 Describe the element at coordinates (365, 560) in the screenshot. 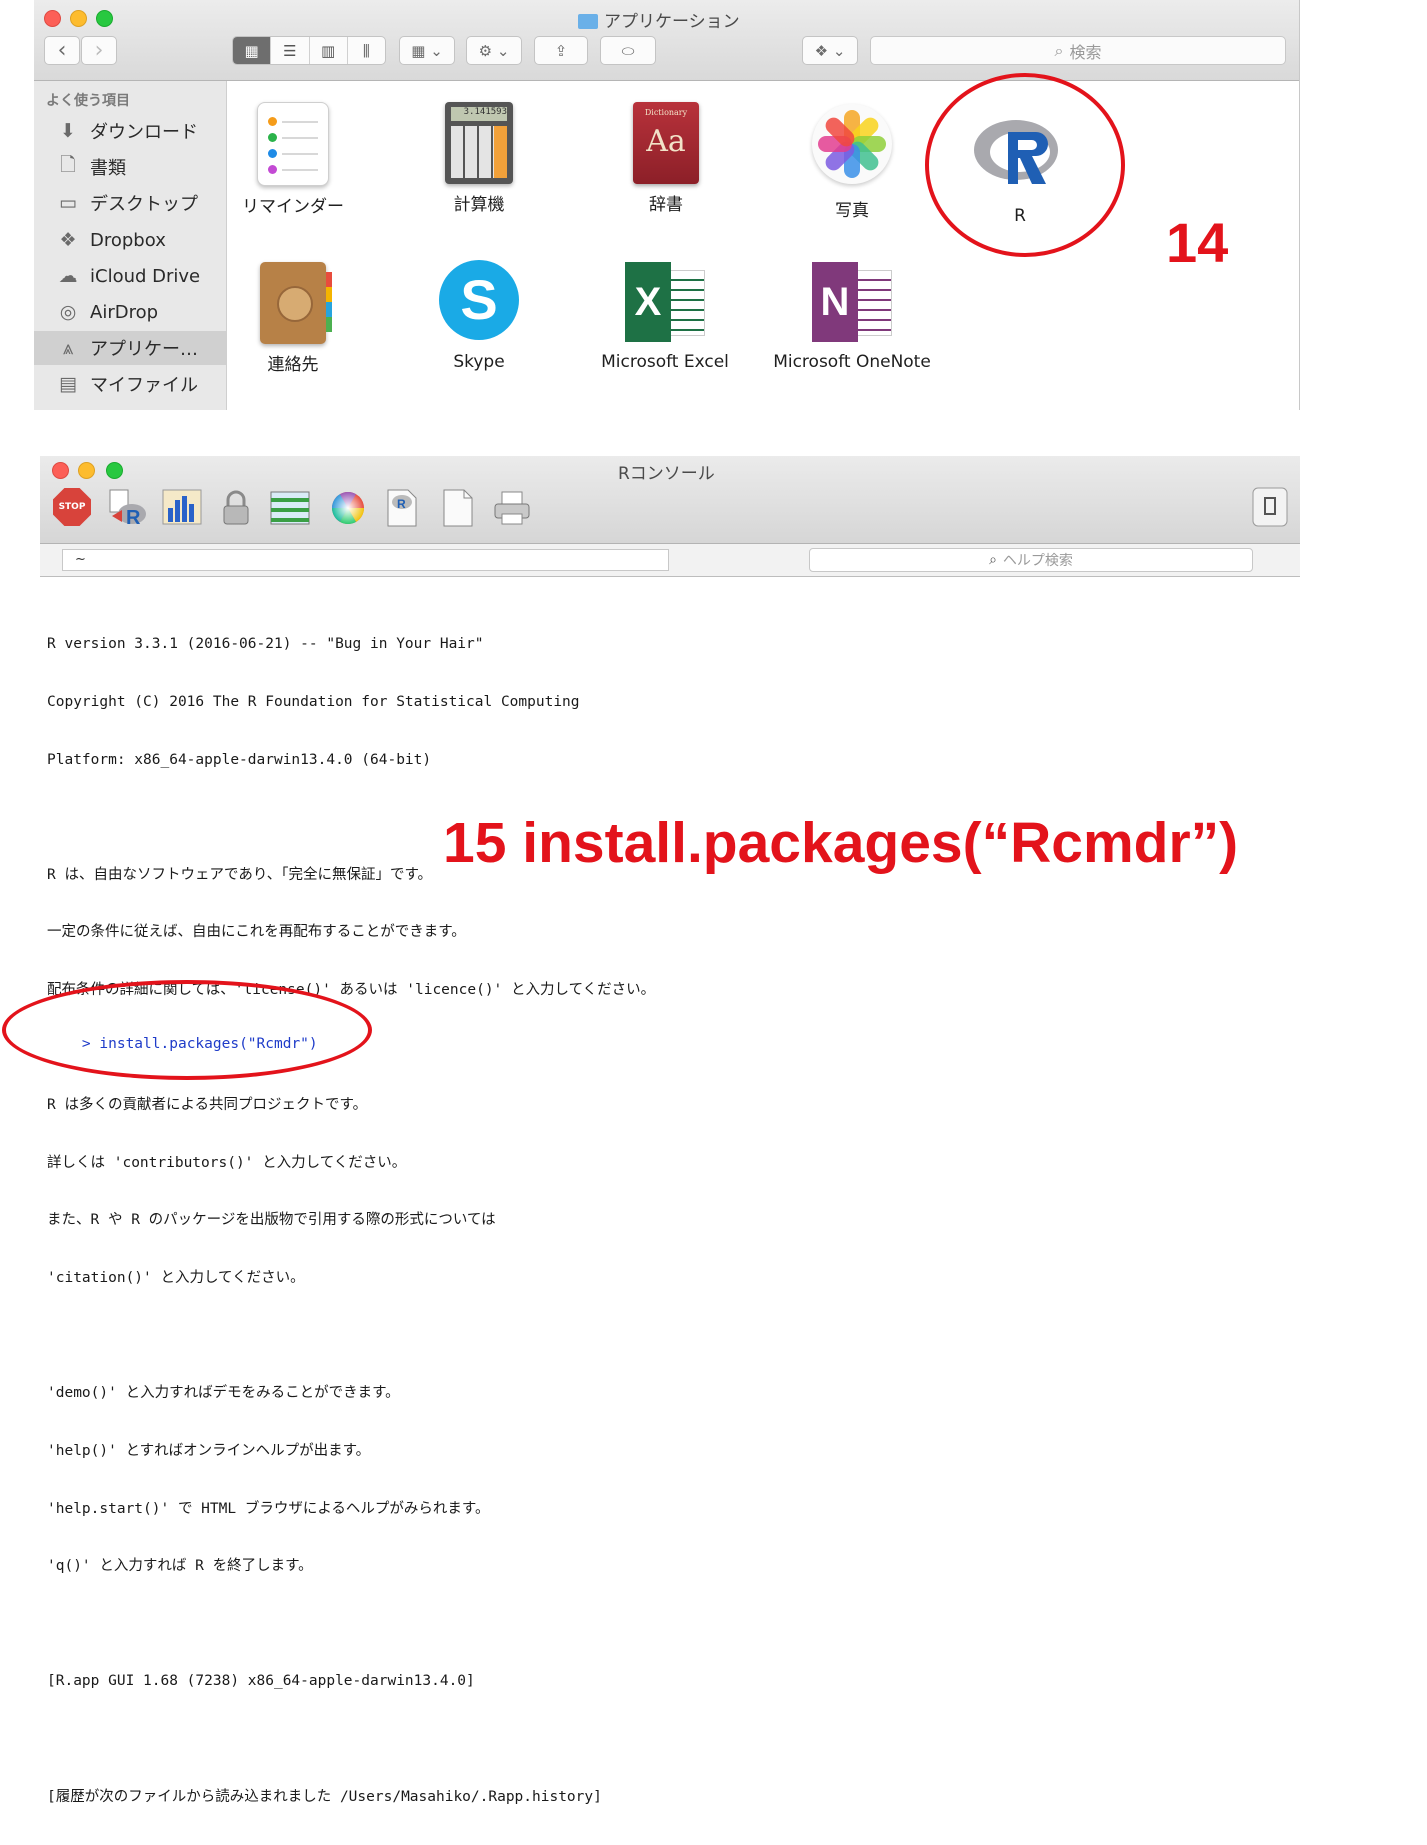

I see `working-directory-field: ~` at that location.